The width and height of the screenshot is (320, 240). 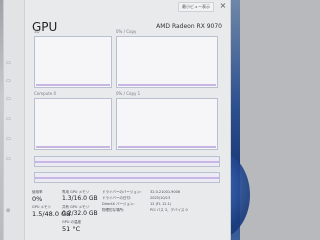 I want to click on temp-value: 51 °C, so click(x=71, y=229).